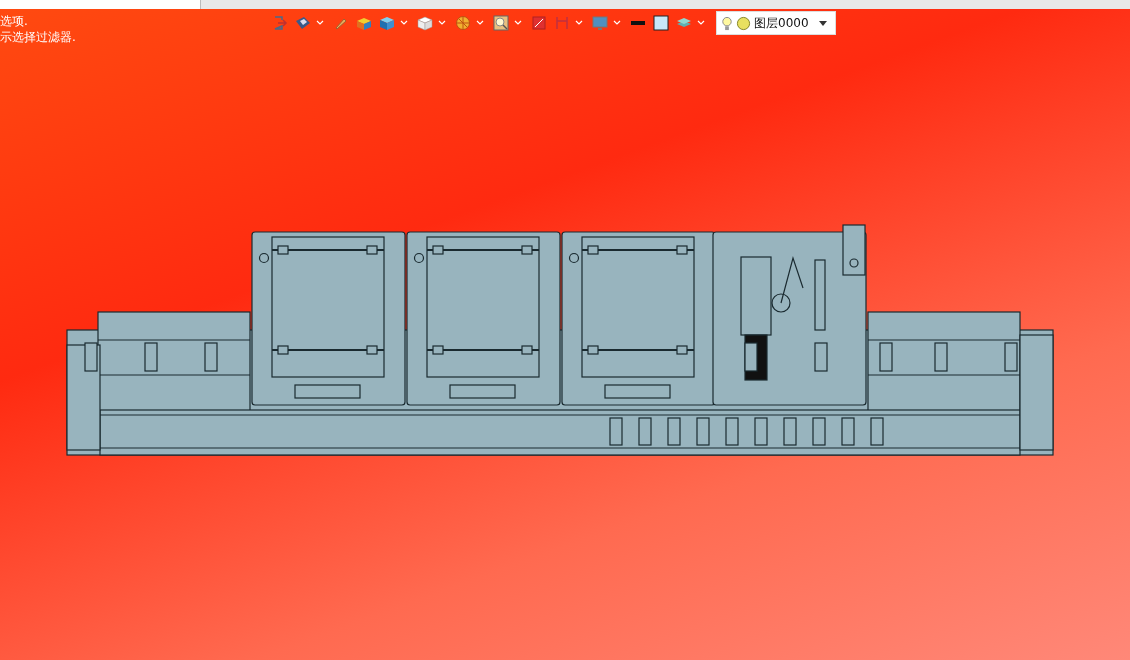  Describe the element at coordinates (38, 37) in the screenshot. I see `command-prompt-line: 示选择过滤器.` at that location.